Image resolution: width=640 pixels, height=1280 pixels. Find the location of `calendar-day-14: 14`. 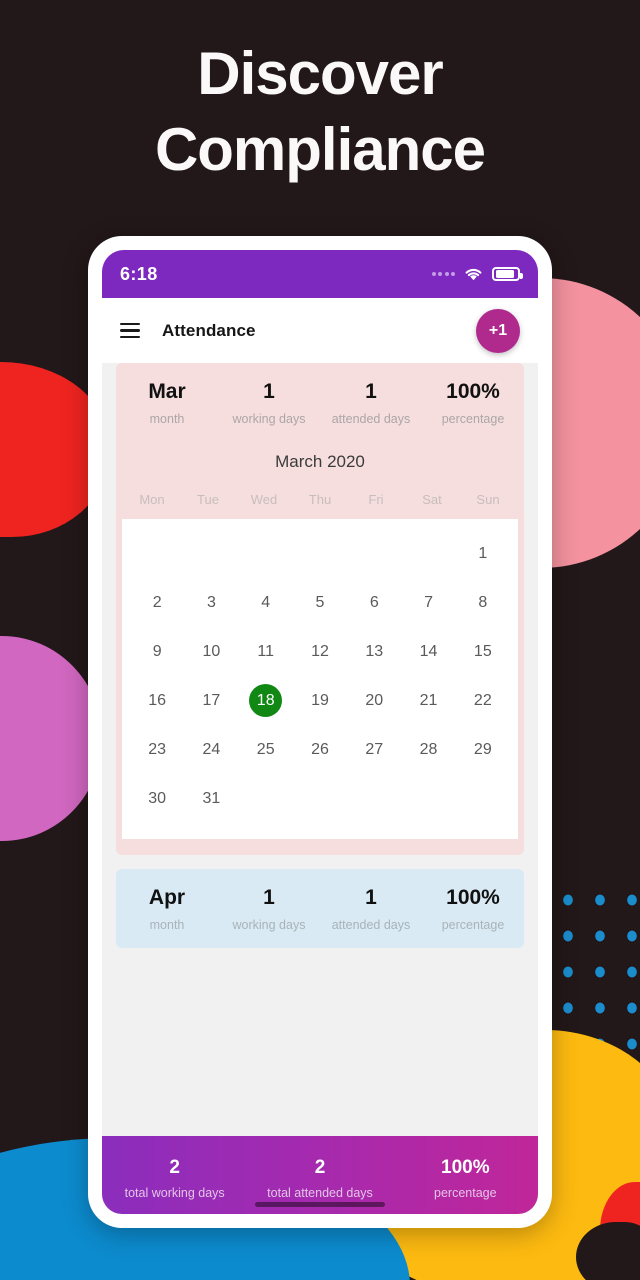

calendar-day-14: 14 is located at coordinates (428, 651).